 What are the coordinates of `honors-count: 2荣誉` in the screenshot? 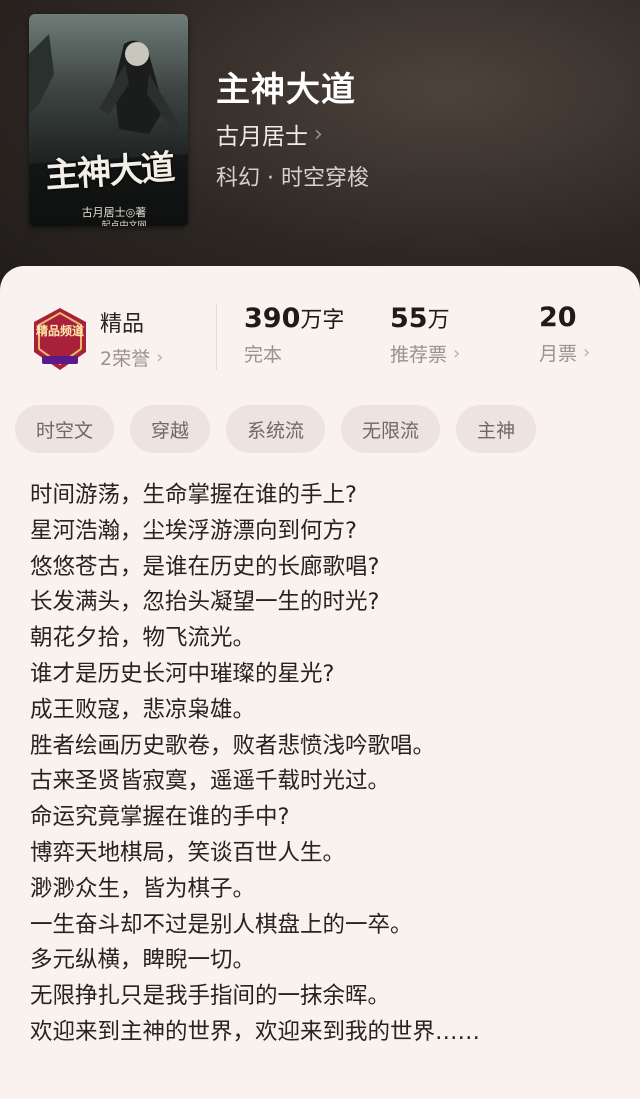 It's located at (125, 359).